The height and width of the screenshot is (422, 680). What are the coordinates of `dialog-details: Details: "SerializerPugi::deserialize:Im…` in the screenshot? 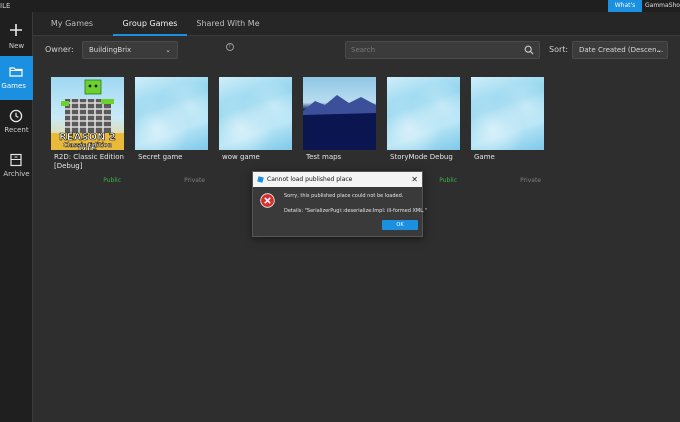 It's located at (355, 211).